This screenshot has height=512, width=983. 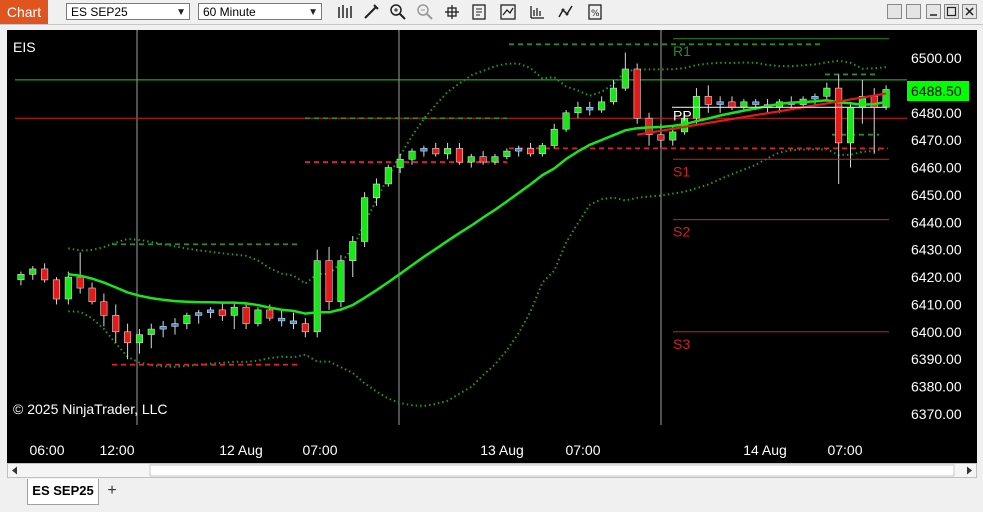 What do you see at coordinates (398, 12) in the screenshot?
I see `zoom-in-icon` at bounding box center [398, 12].